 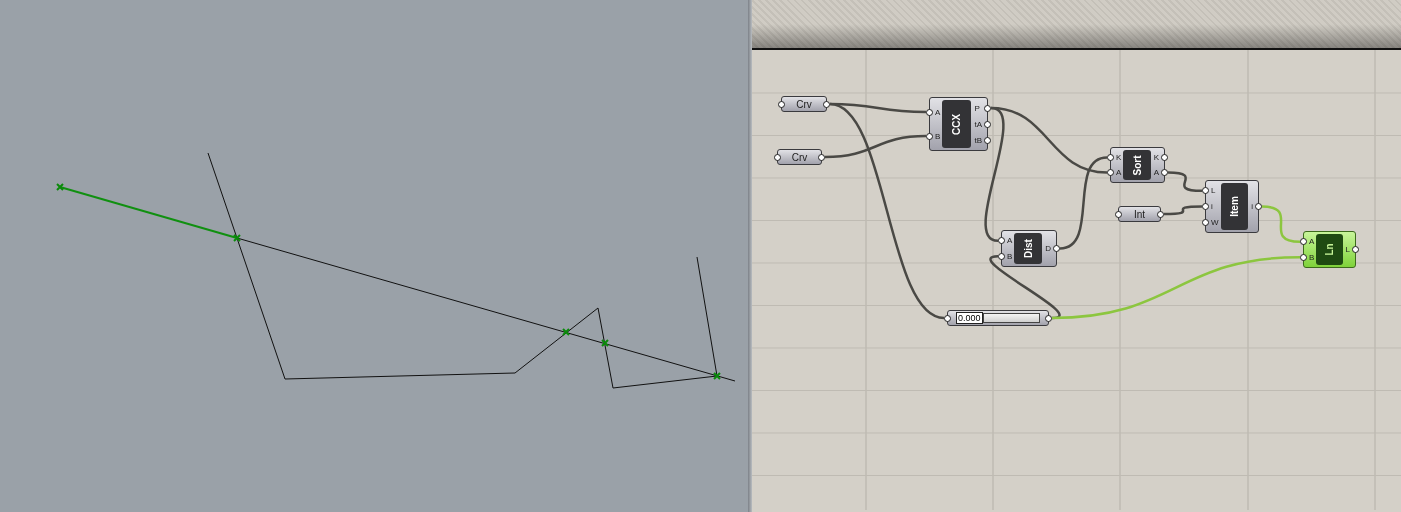 I want to click on component-label: Sort, so click(x=1137, y=165).